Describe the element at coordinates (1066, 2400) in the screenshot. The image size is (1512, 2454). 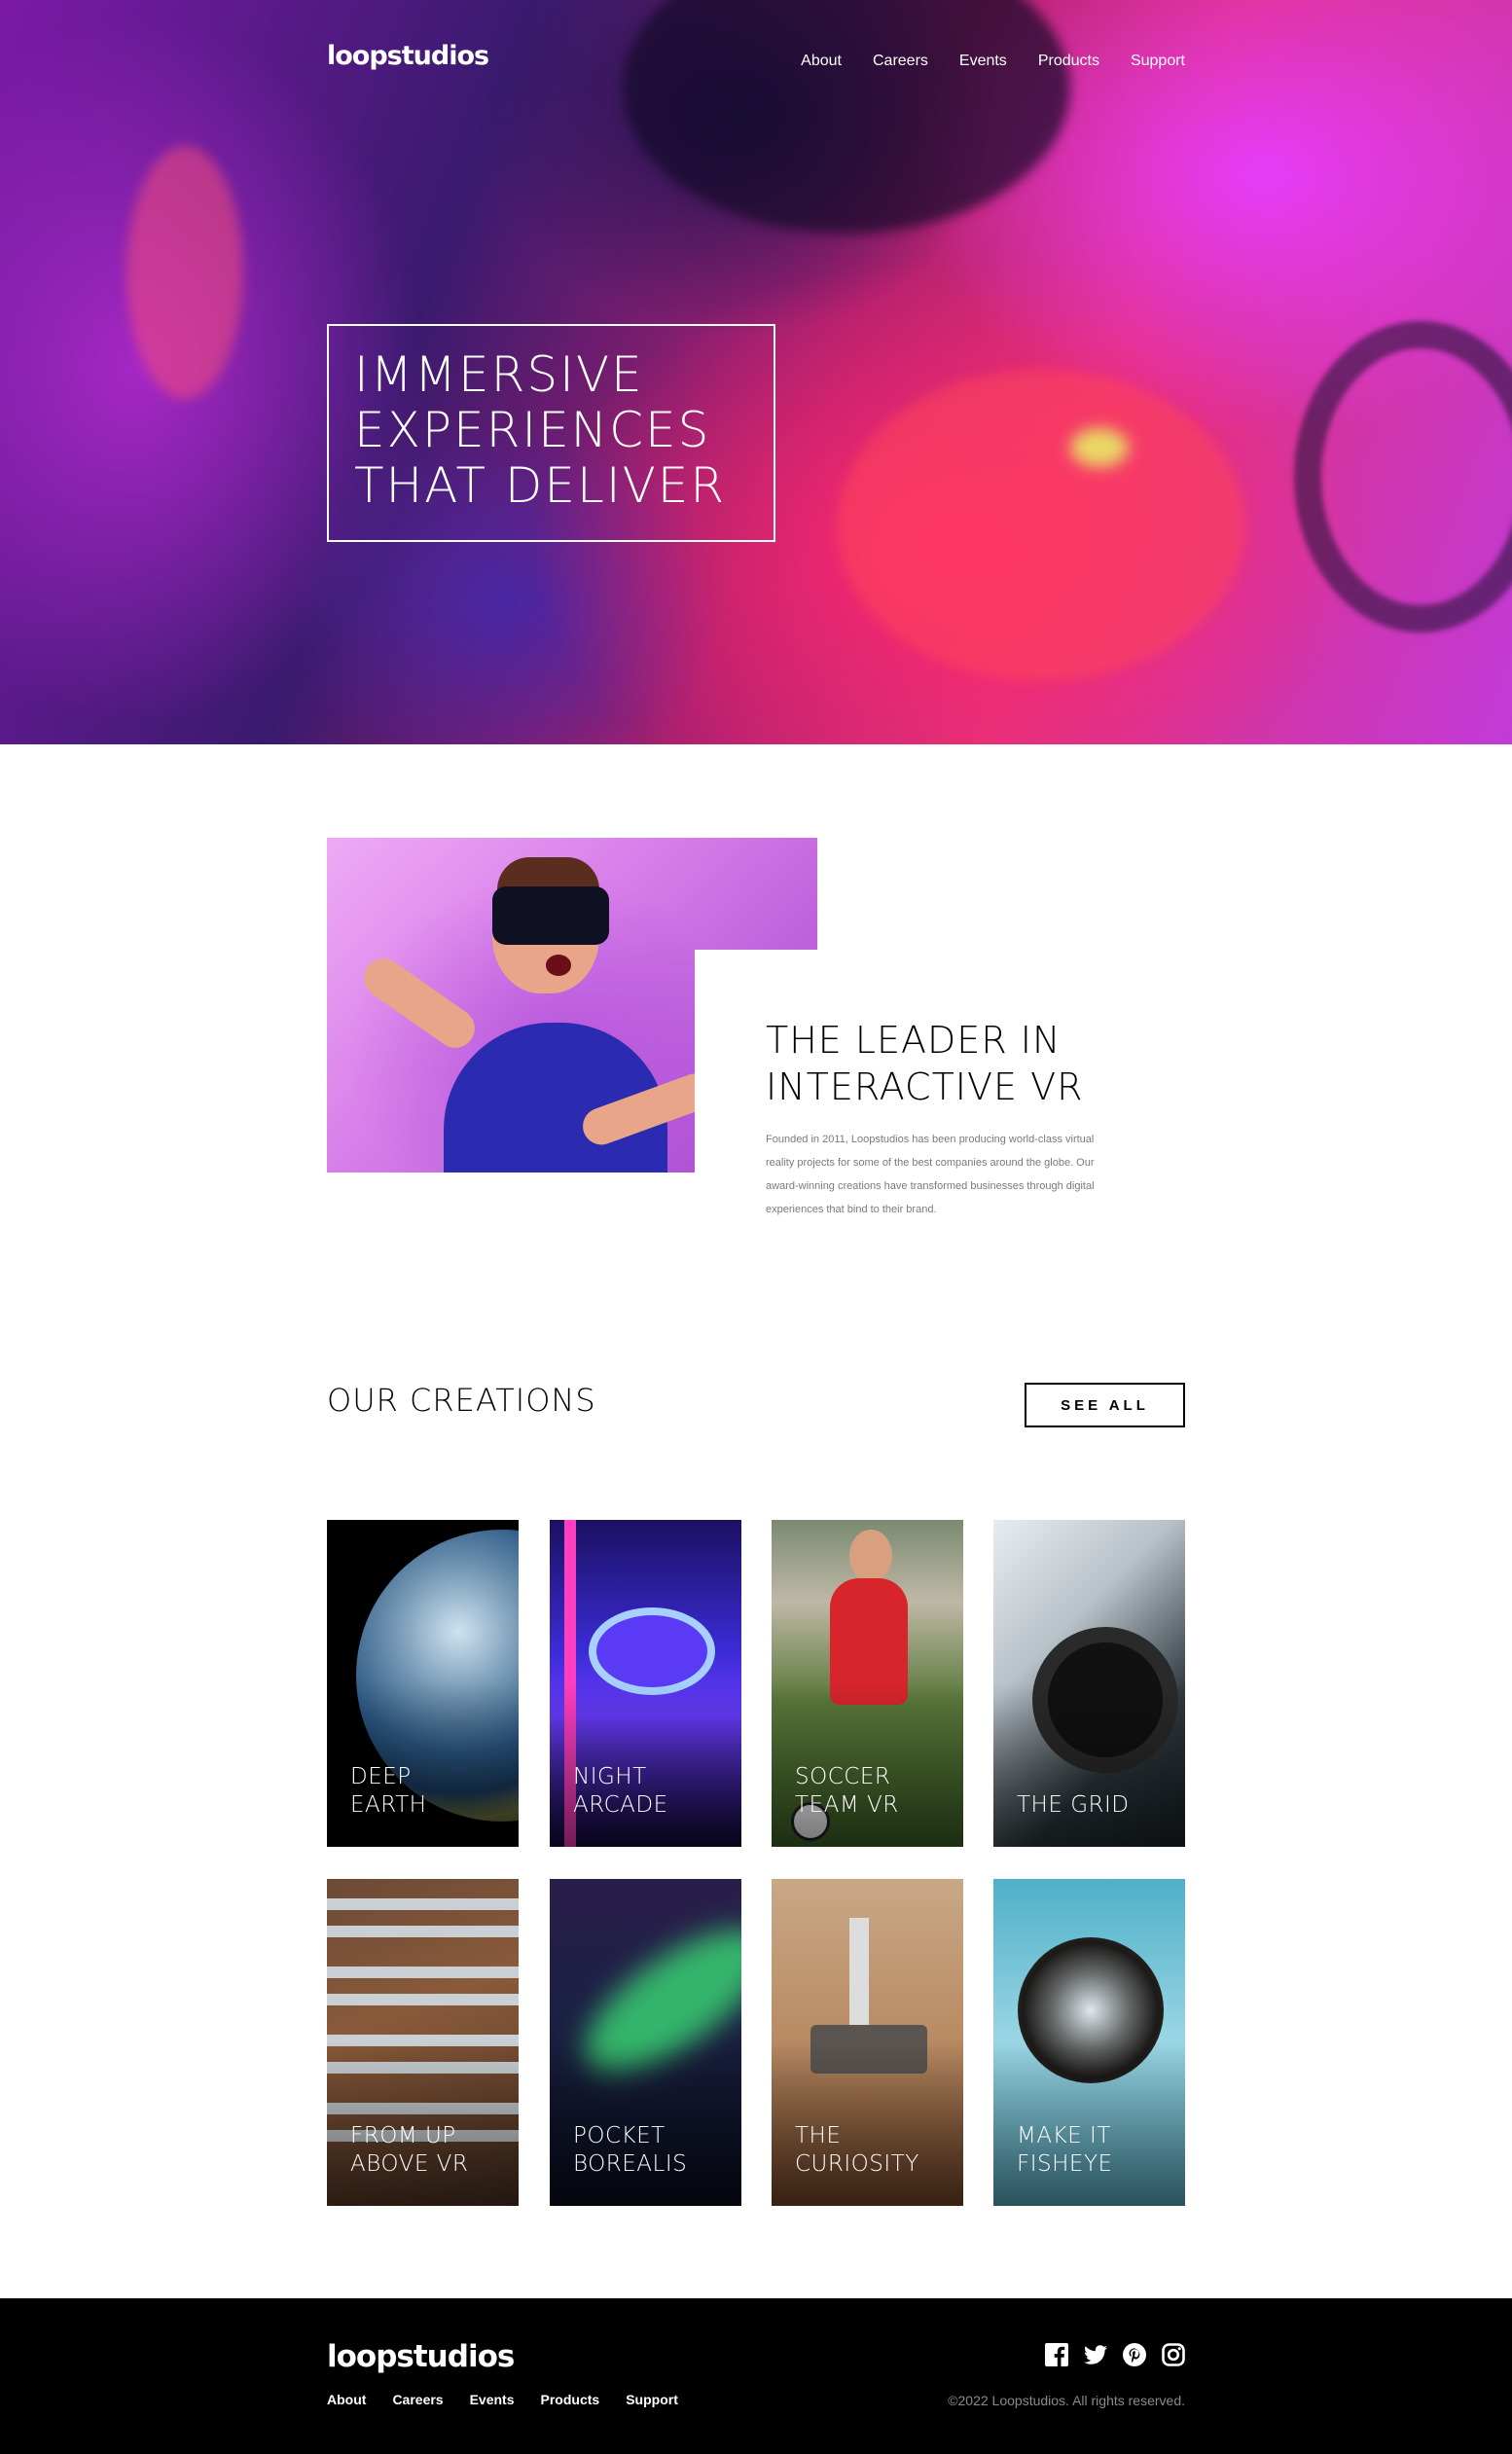
I see `copyright-text: ©2022 Loopstudios. All rights reserved.` at that location.